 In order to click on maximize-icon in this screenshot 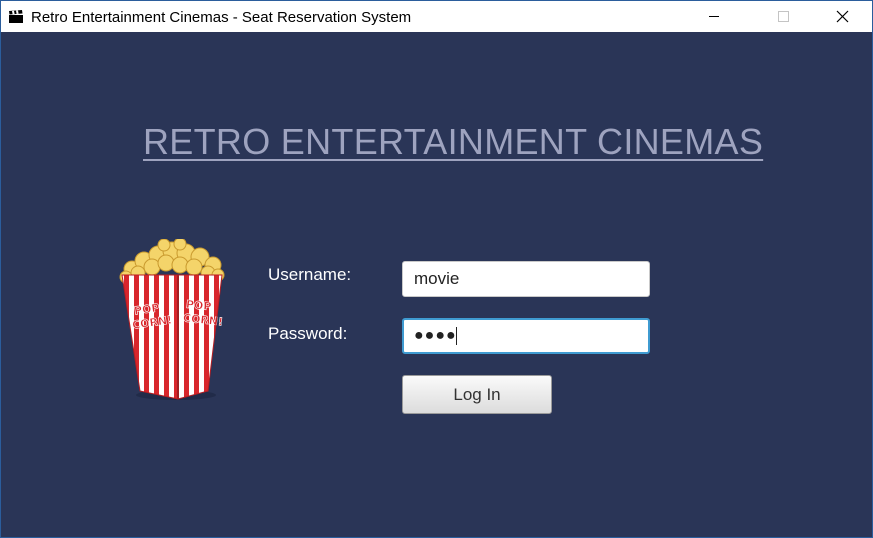, I will do `click(783, 16)`.